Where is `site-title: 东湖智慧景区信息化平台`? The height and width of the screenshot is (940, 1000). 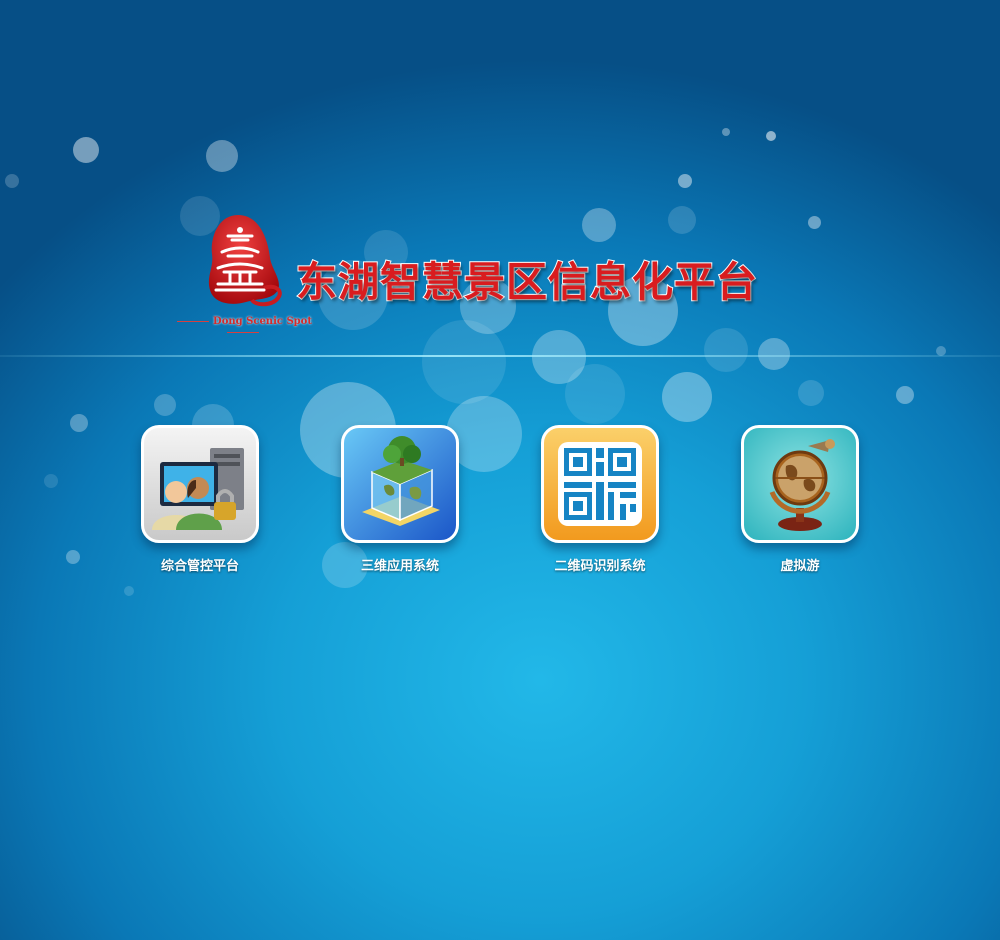
site-title: 东湖智慧景区信息化平台 is located at coordinates (526, 282).